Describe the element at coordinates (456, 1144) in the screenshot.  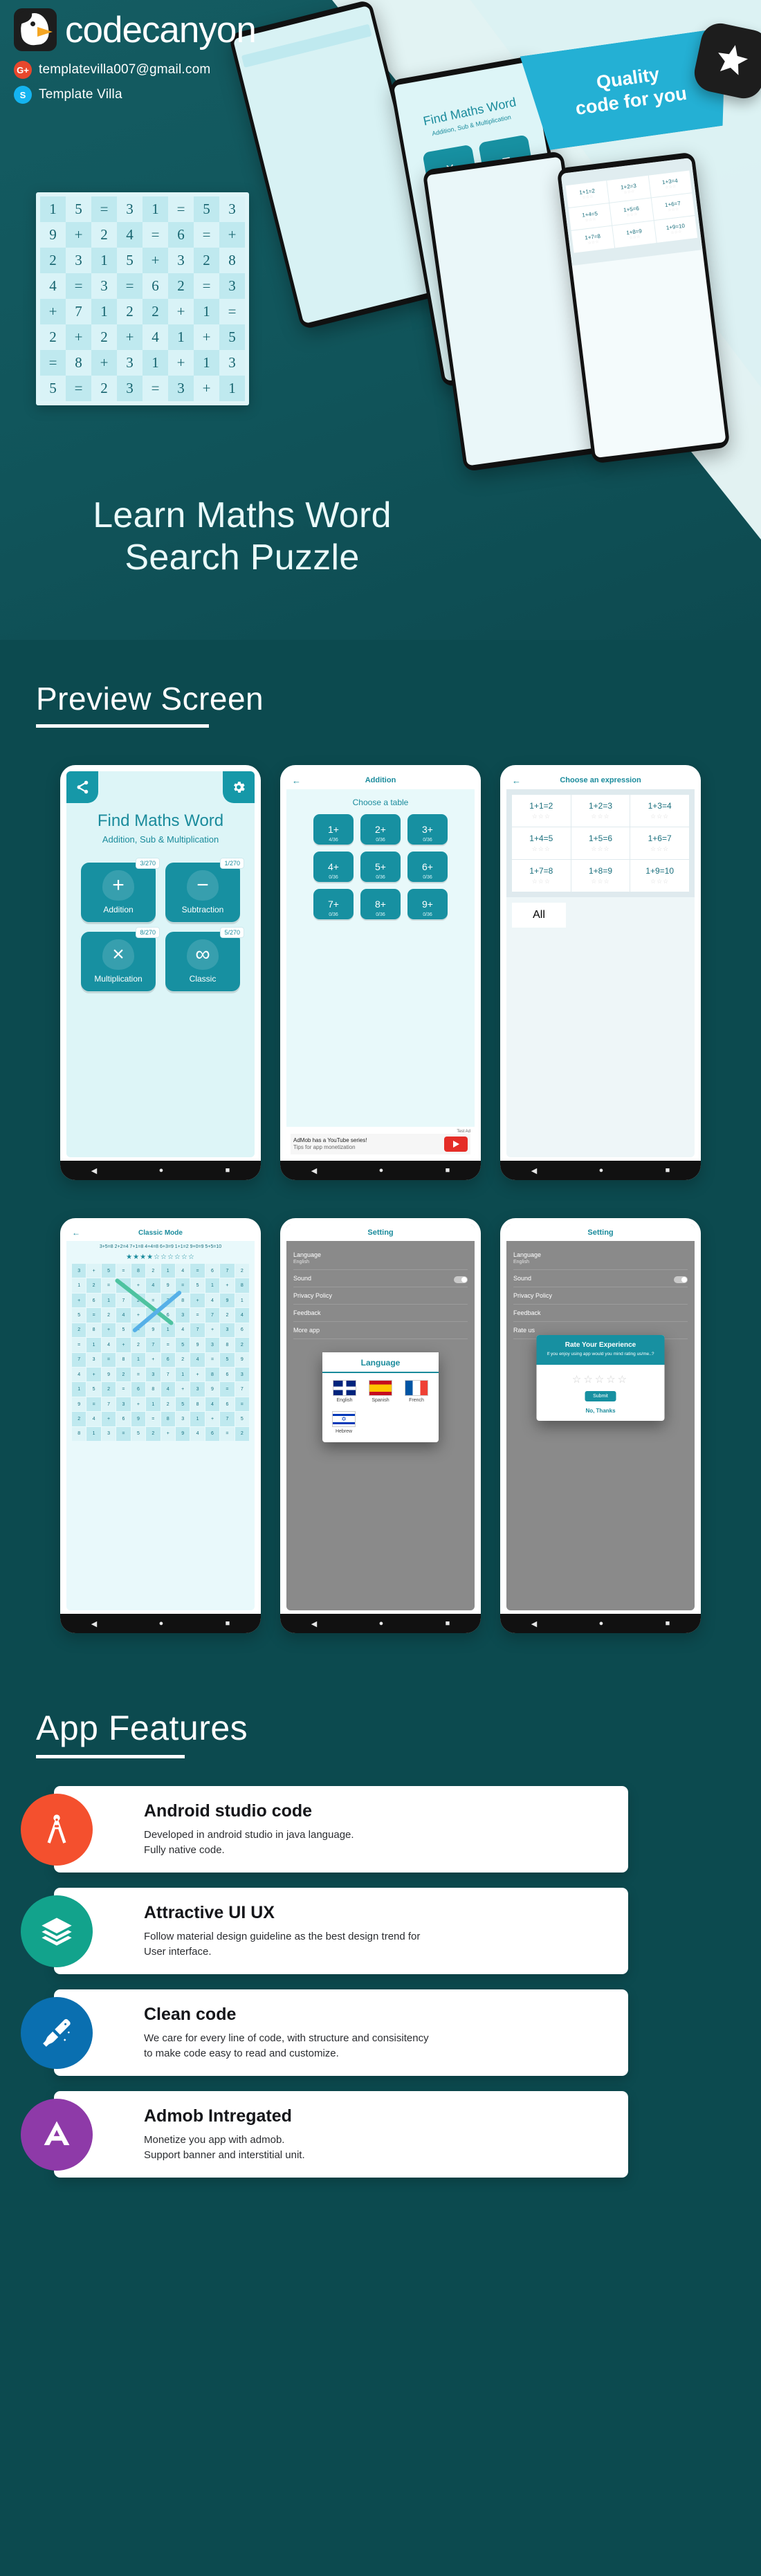
I see `youtube-play-icon` at that location.